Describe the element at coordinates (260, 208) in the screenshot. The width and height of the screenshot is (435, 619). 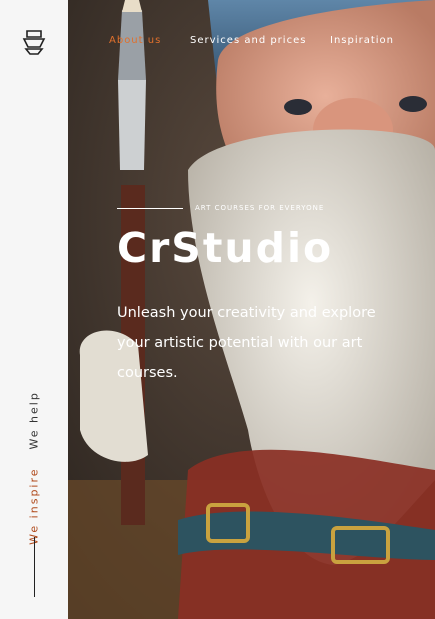
I see `eyebrow-text: ART COURSES FOR EVERYONE` at that location.